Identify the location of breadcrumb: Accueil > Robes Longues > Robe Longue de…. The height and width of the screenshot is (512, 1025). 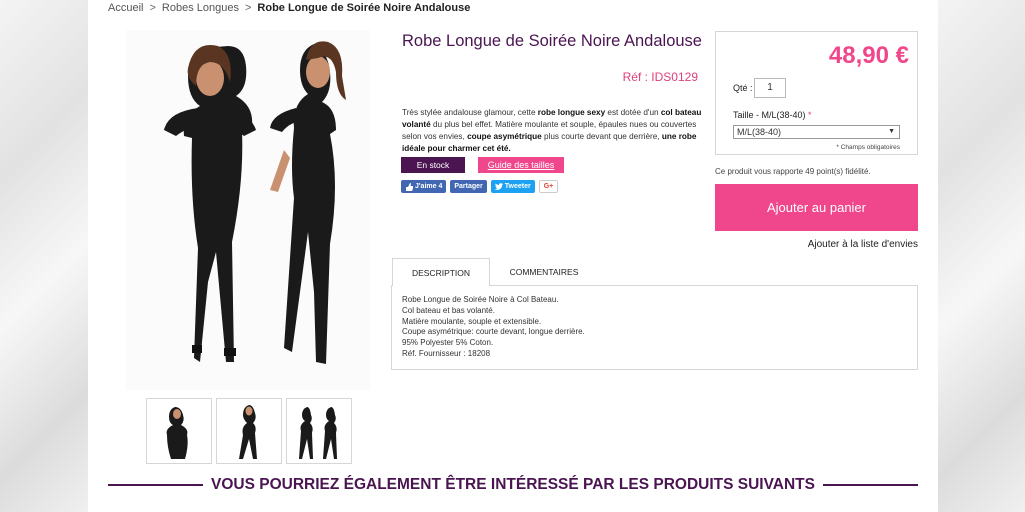
(289, 8).